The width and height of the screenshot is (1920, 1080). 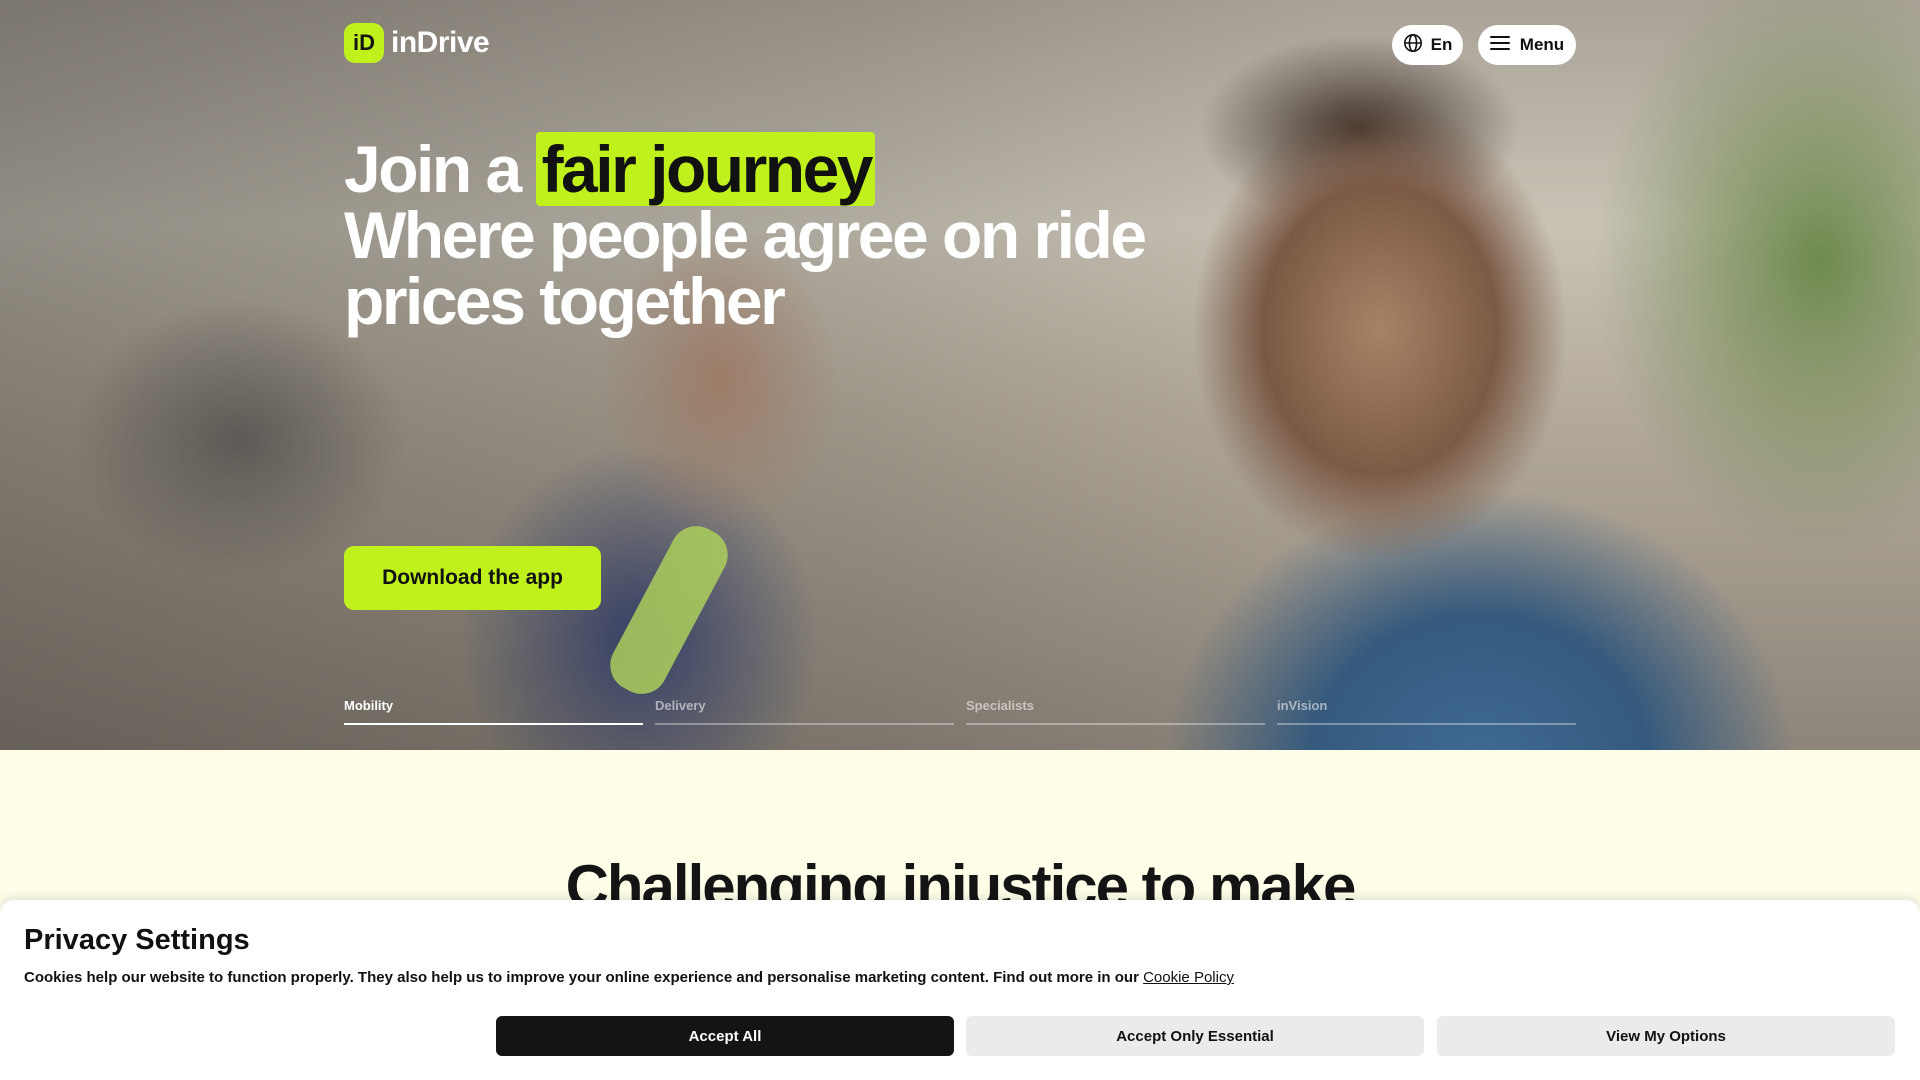 What do you see at coordinates (669, 610) in the screenshot?
I see `hero-photo-detail` at bounding box center [669, 610].